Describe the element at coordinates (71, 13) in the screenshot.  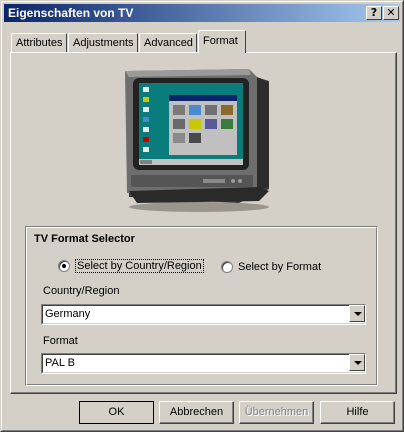
I see `window-title: Eigenschaften von TV` at that location.